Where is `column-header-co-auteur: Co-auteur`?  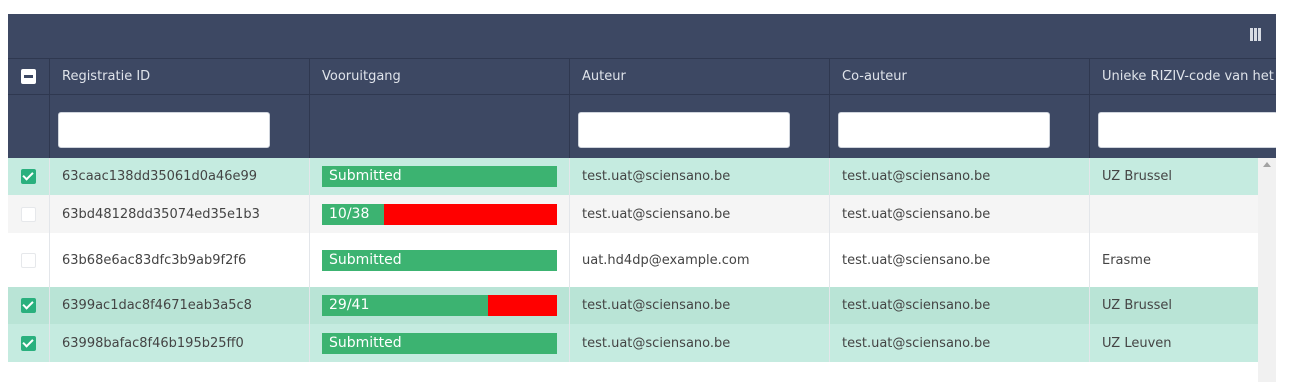
column-header-co-auteur: Co-auteur is located at coordinates (959, 77).